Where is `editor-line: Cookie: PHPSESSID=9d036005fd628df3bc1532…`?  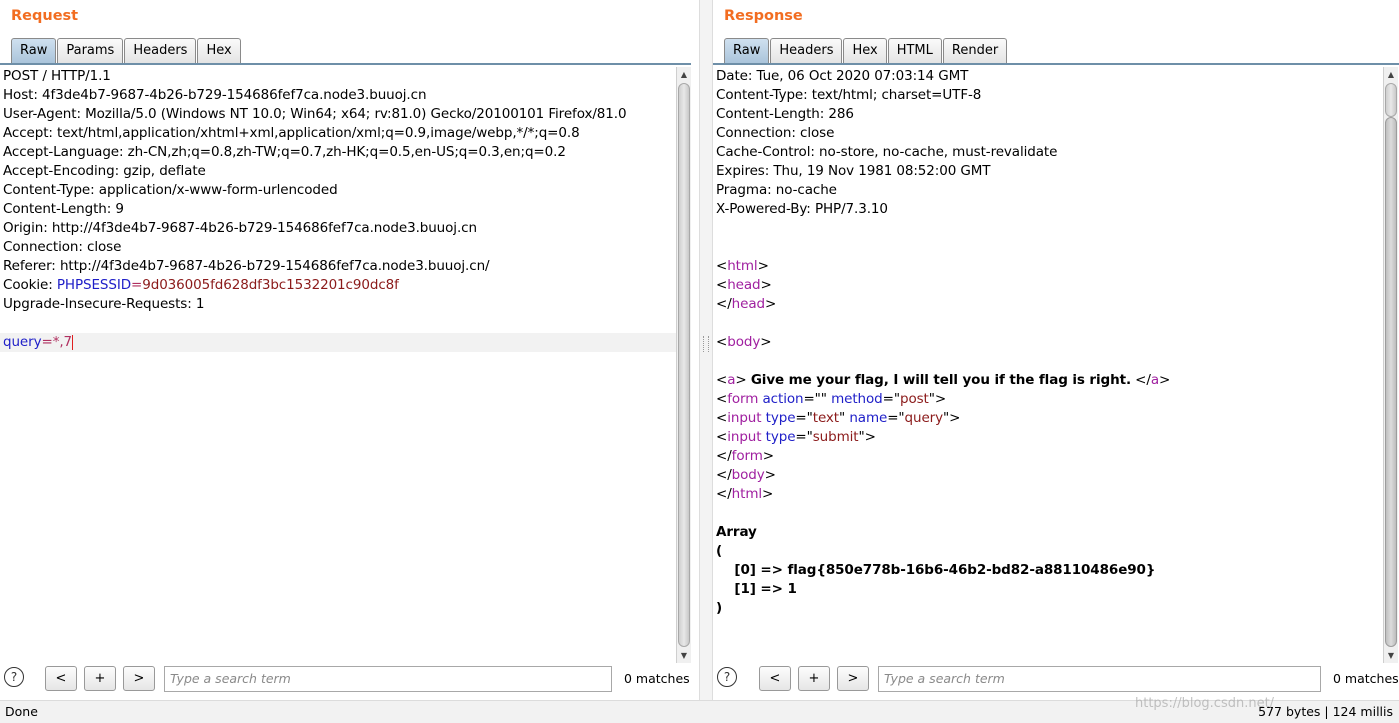 editor-line: Cookie: PHPSESSID=9d036005fd628df3bc1532… is located at coordinates (338, 285).